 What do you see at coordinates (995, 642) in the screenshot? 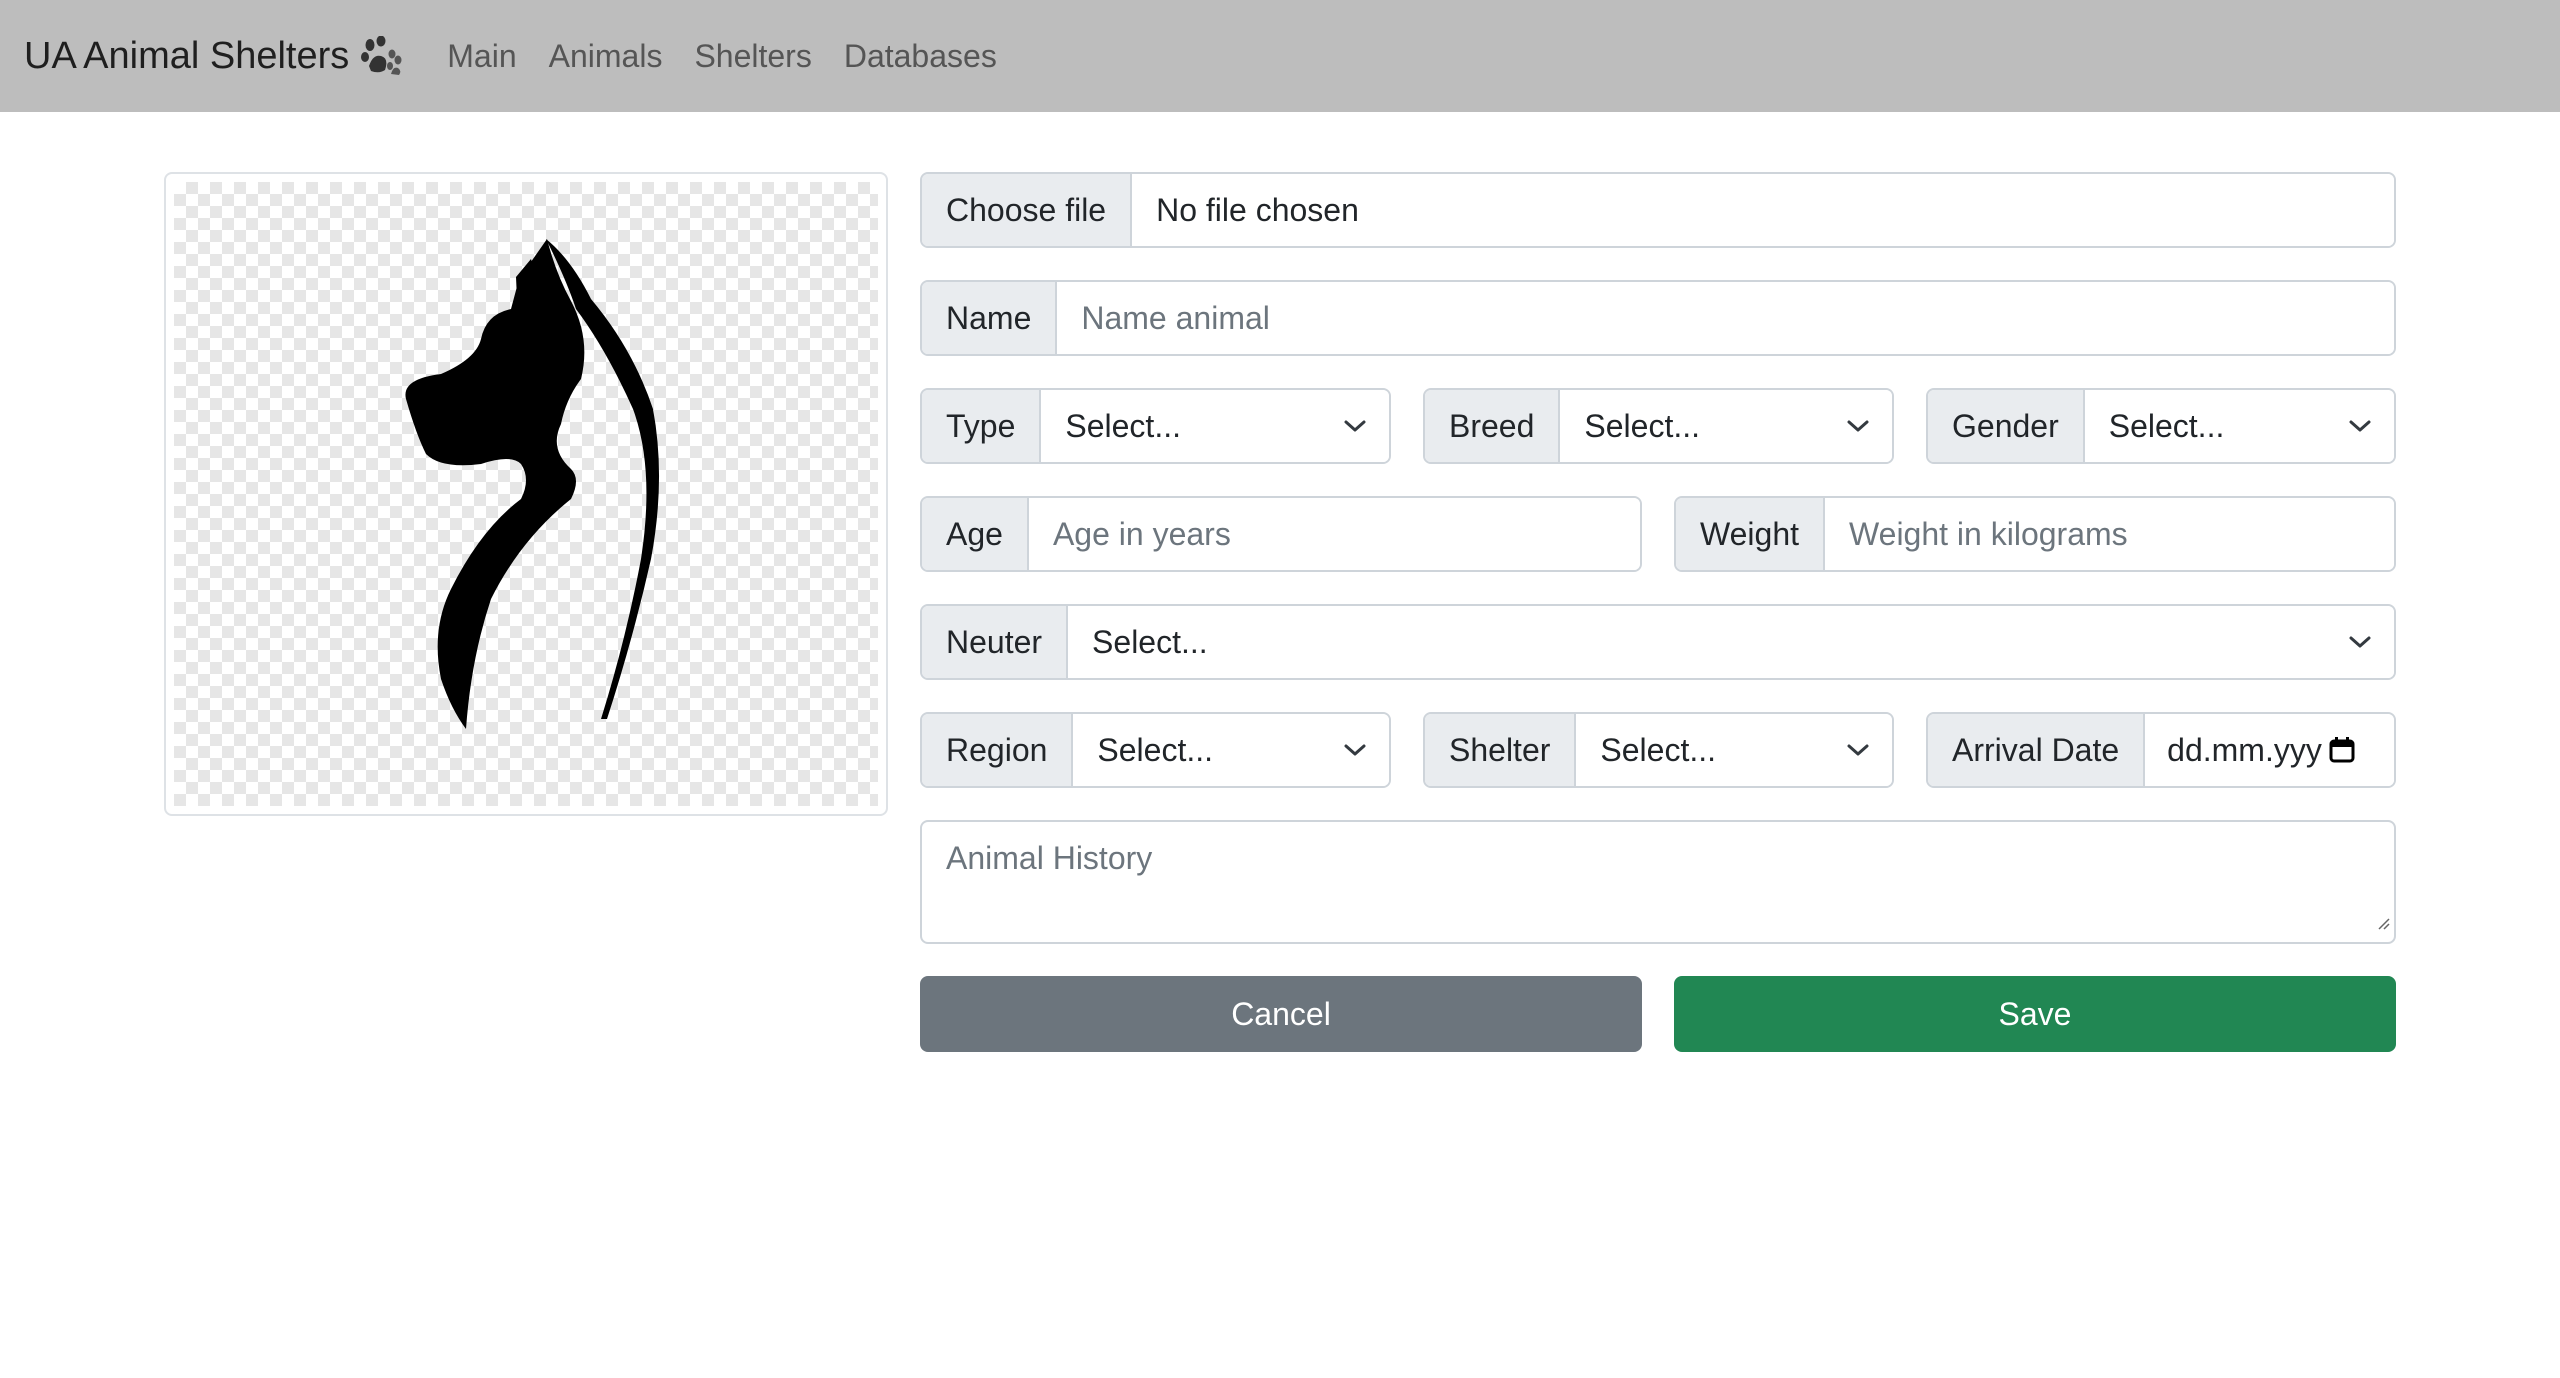
I see `neuter-label: Neuter` at bounding box center [995, 642].